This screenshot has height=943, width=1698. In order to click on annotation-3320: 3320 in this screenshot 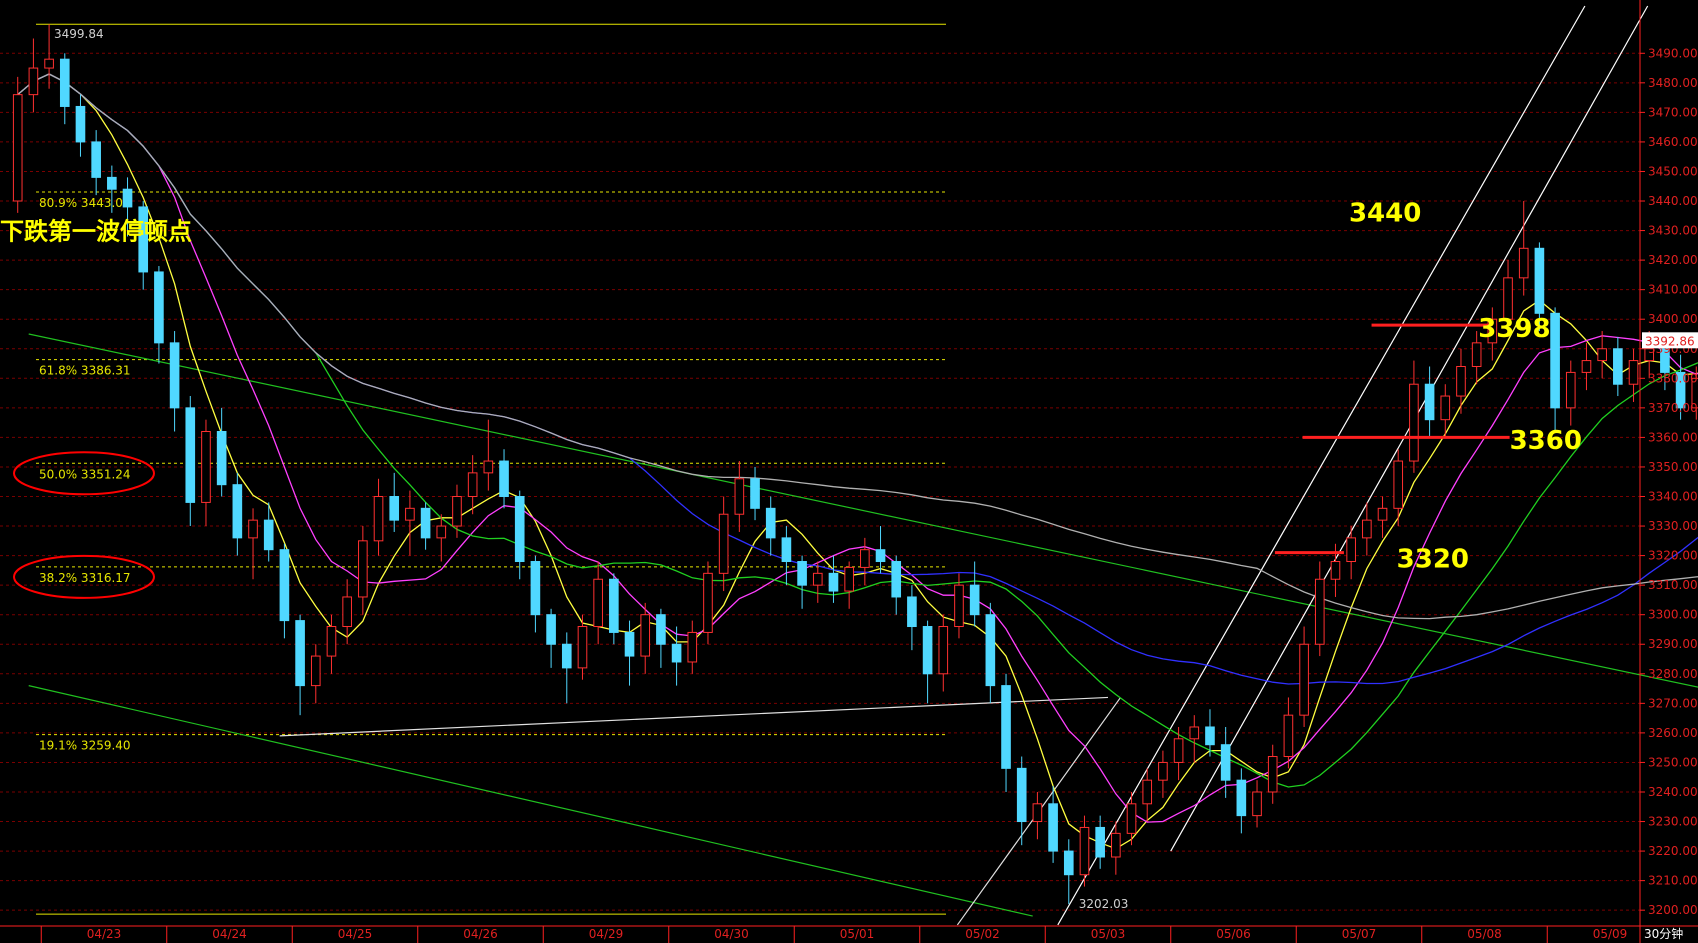, I will do `click(1433, 559)`.